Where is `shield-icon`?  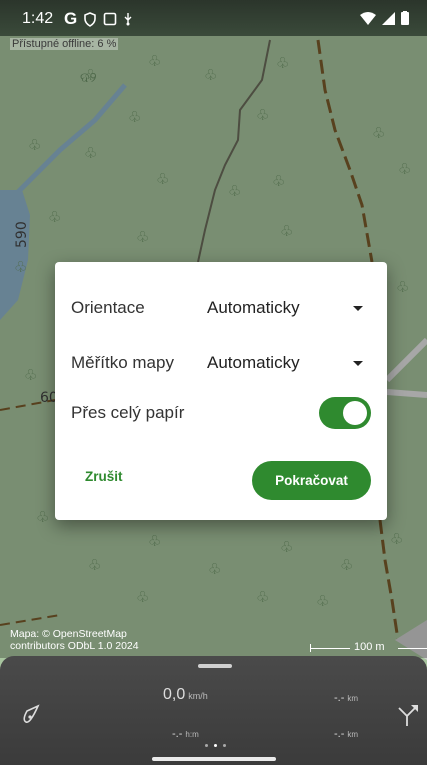
shield-icon is located at coordinates (90, 19).